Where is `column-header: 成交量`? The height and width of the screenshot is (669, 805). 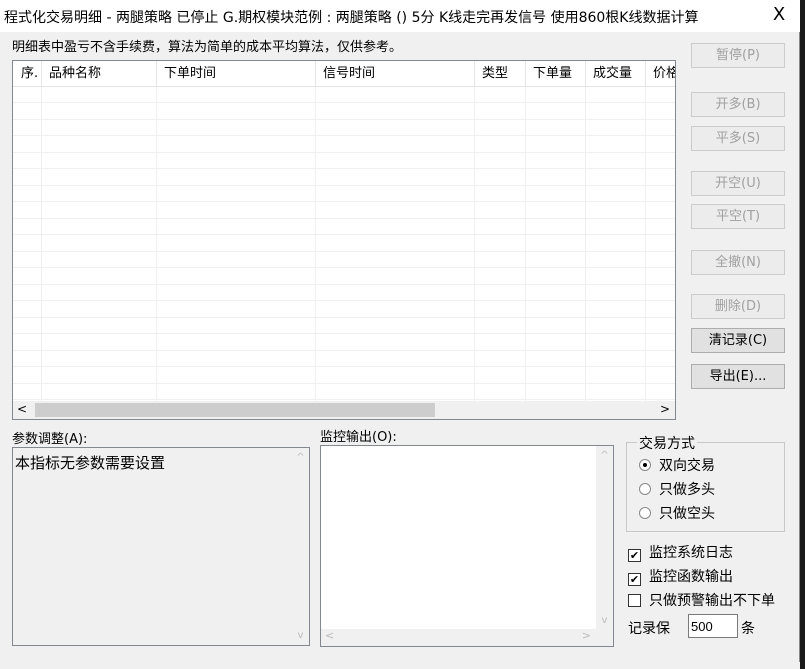 column-header: 成交量 is located at coordinates (616, 74).